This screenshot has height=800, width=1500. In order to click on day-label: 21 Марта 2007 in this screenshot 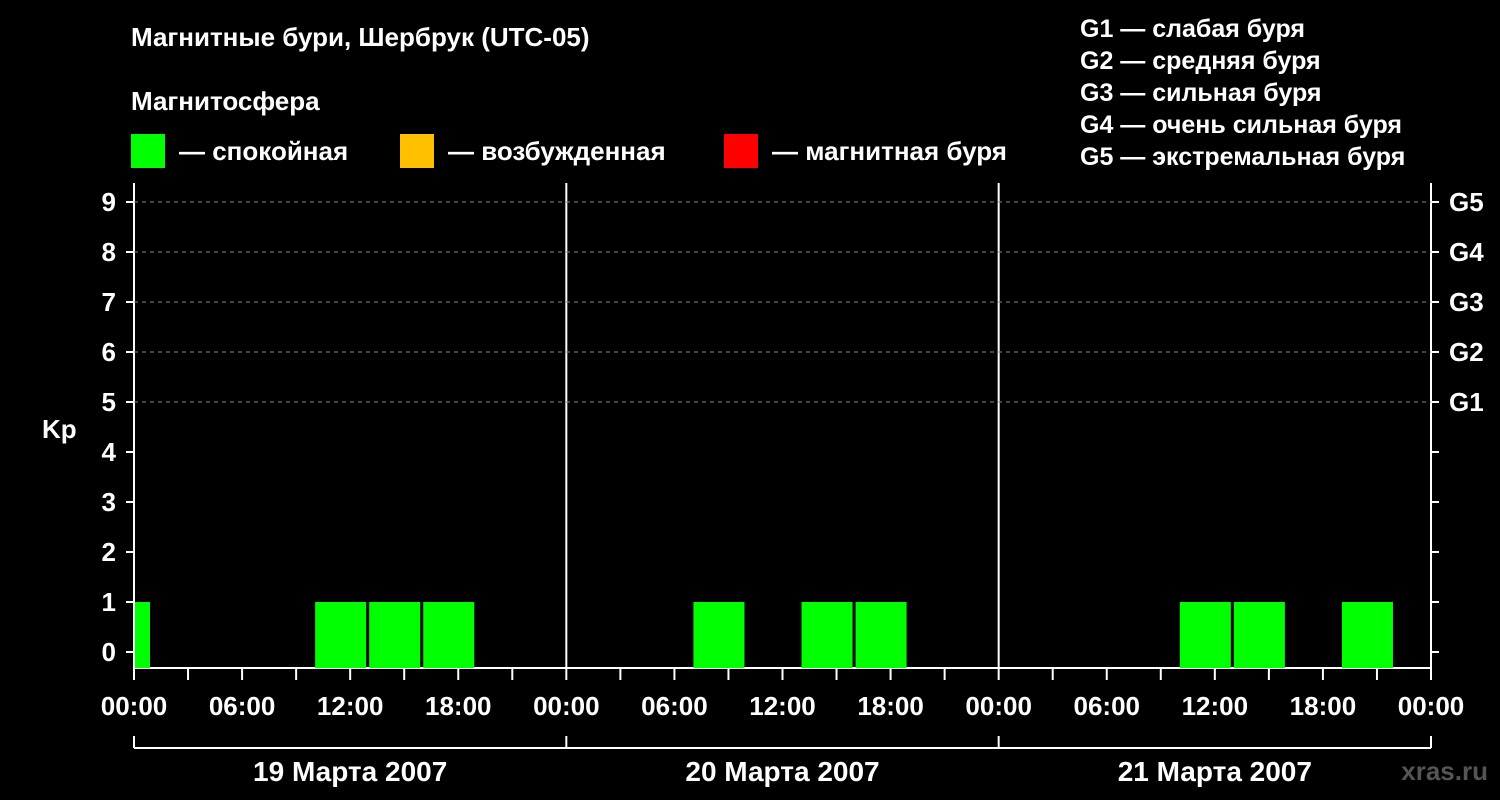, I will do `click(1215, 771)`.